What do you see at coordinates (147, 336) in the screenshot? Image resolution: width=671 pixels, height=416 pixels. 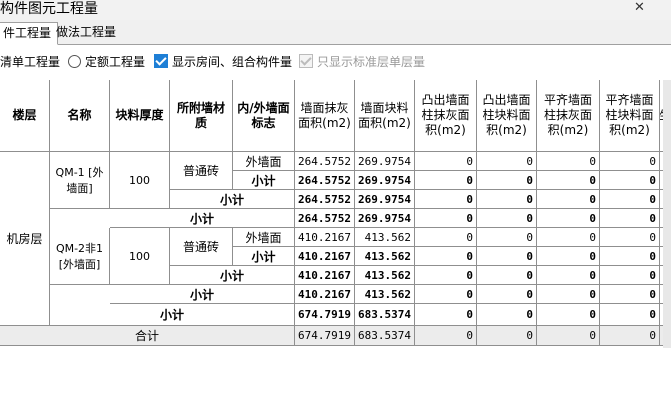 I see `grand-total-label: 合计` at bounding box center [147, 336].